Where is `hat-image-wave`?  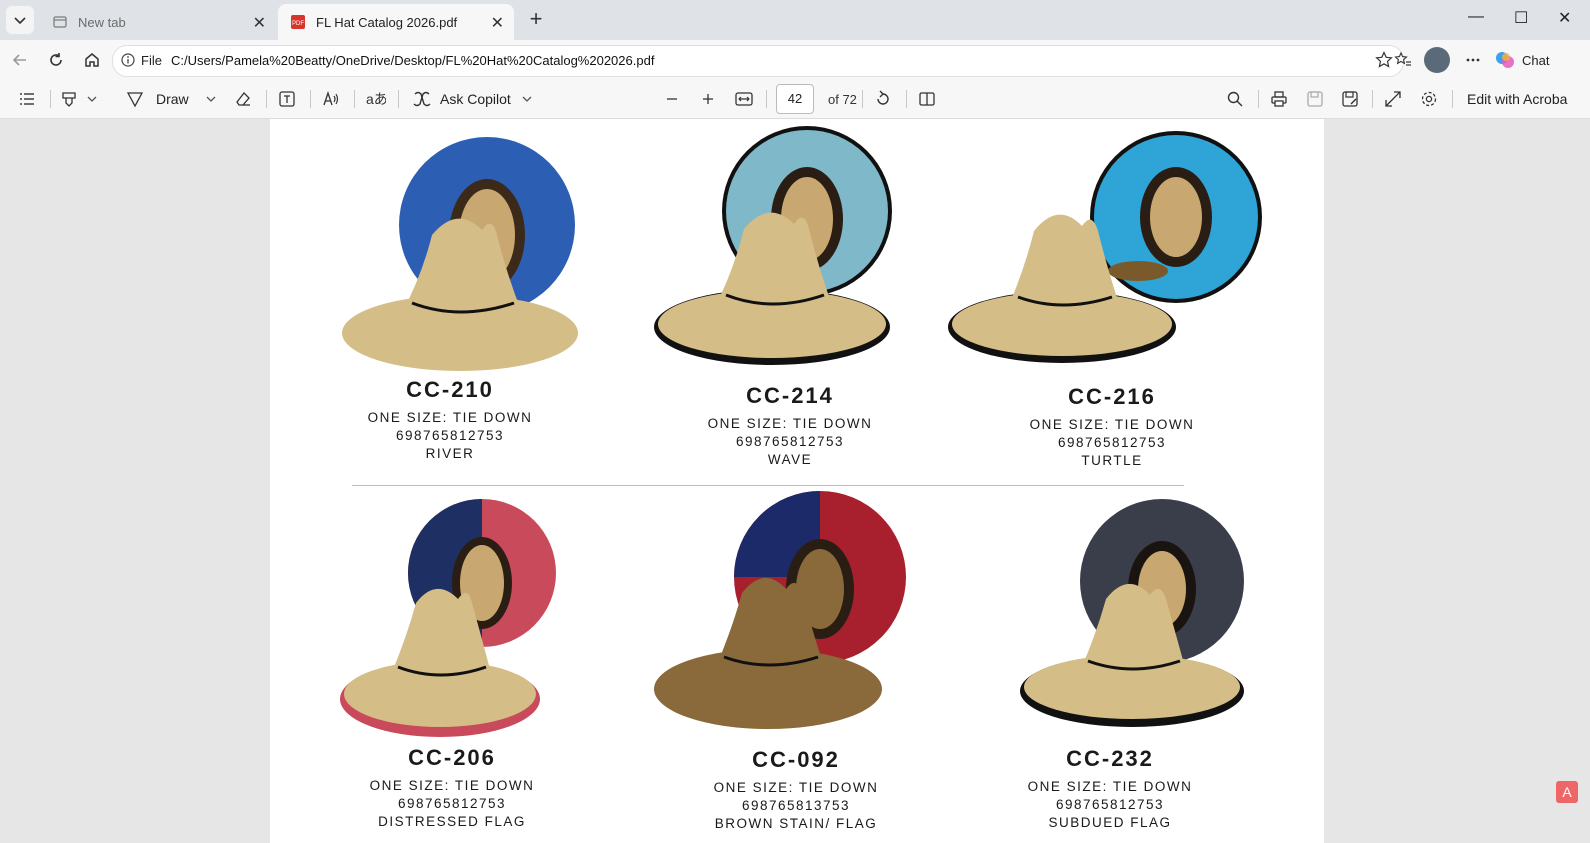
hat-image-wave is located at coordinates (773, 245).